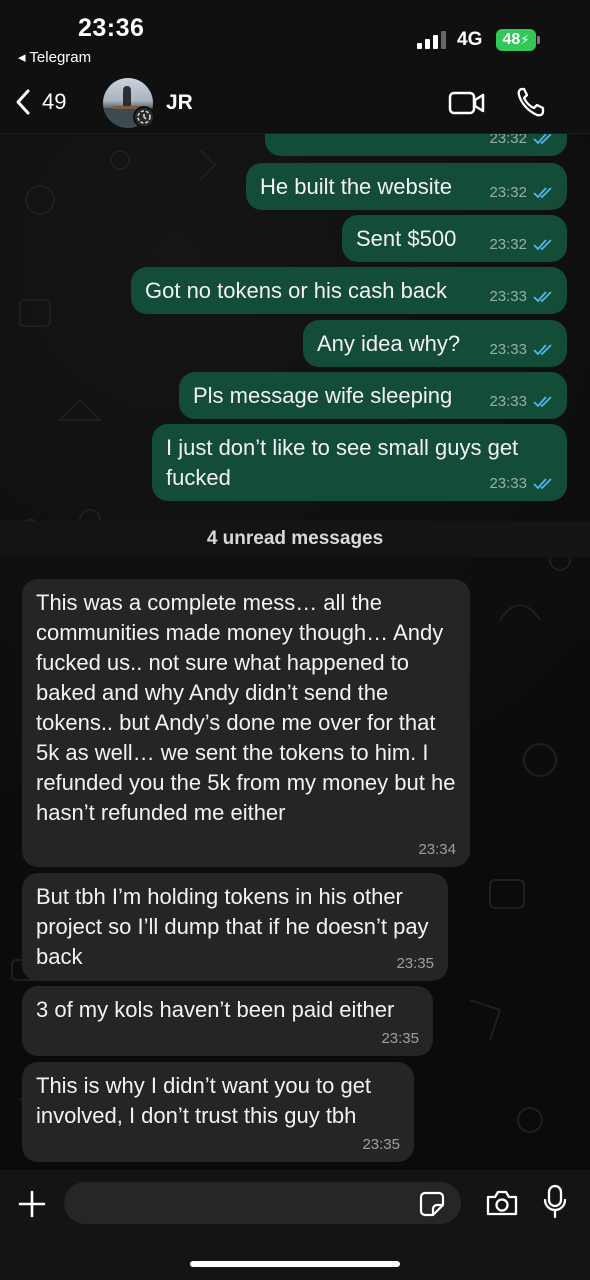 Image resolution: width=590 pixels, height=1280 pixels. I want to click on chevron-left-icon, so click(23, 102).